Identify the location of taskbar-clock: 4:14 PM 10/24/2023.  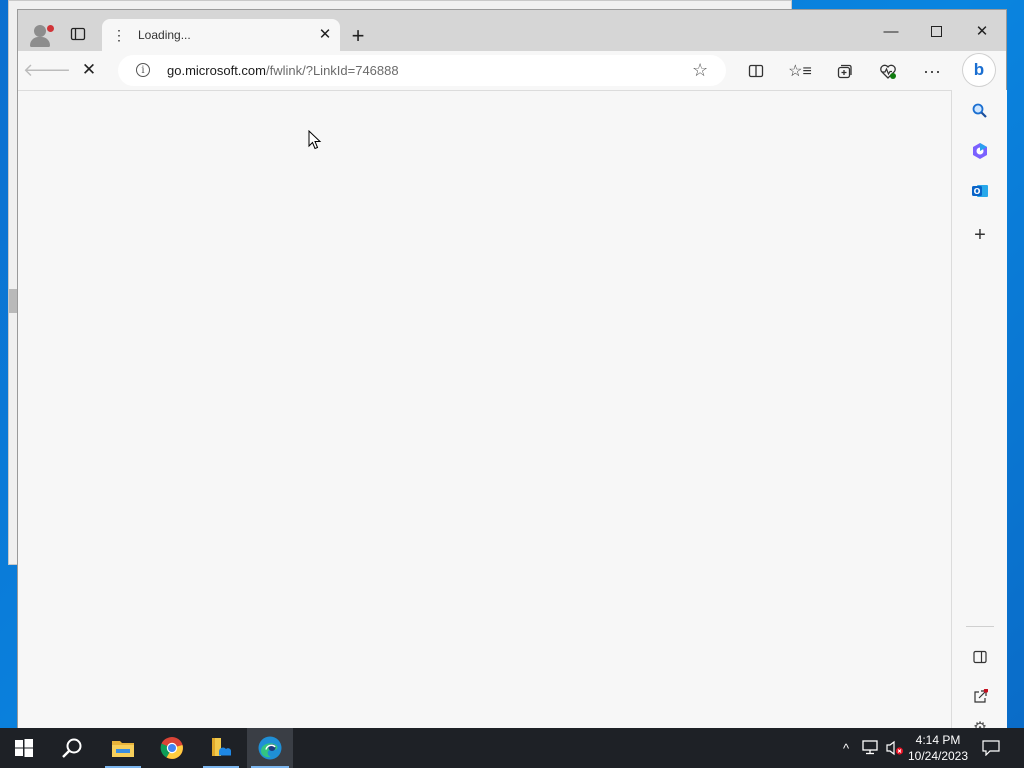
(938, 748).